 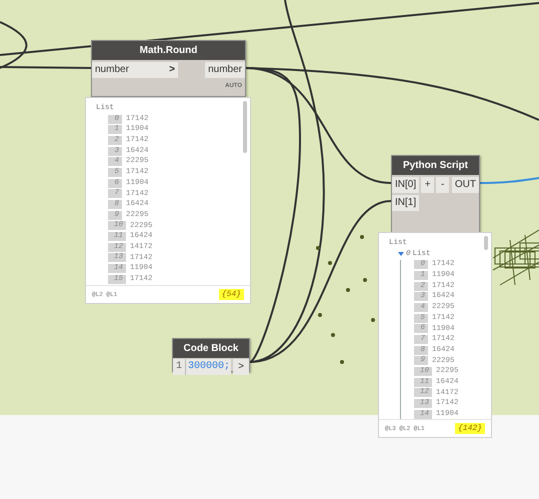 What do you see at coordinates (168, 50) in the screenshot?
I see `node-title: Math.Round` at bounding box center [168, 50].